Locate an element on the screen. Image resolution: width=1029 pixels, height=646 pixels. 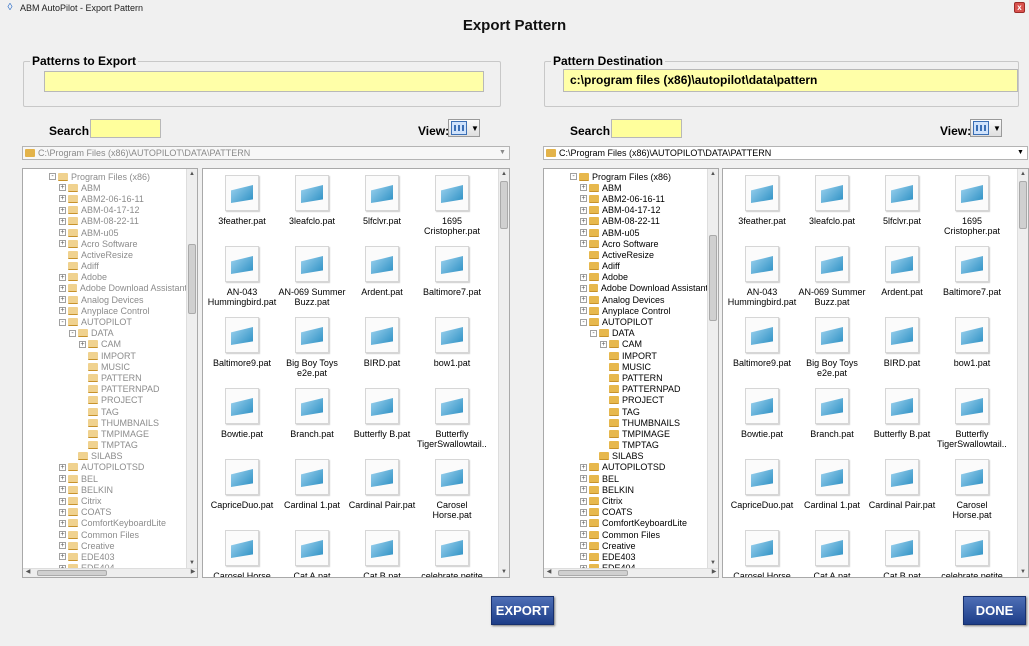
tree-item: THUMBNAILS is located at coordinates (626, 422).